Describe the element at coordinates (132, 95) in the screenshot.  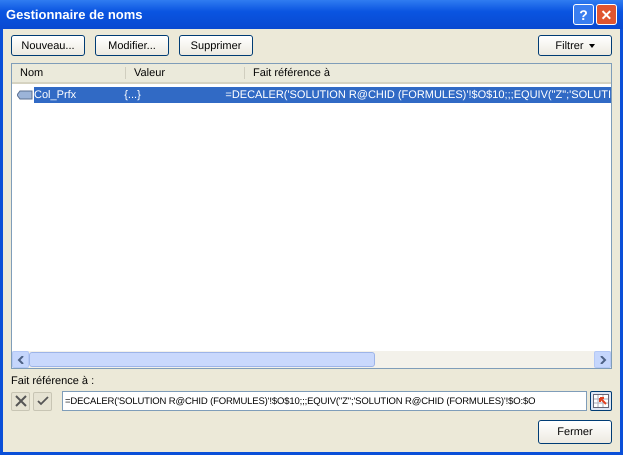
I see `table-cell-text: {...}` at that location.